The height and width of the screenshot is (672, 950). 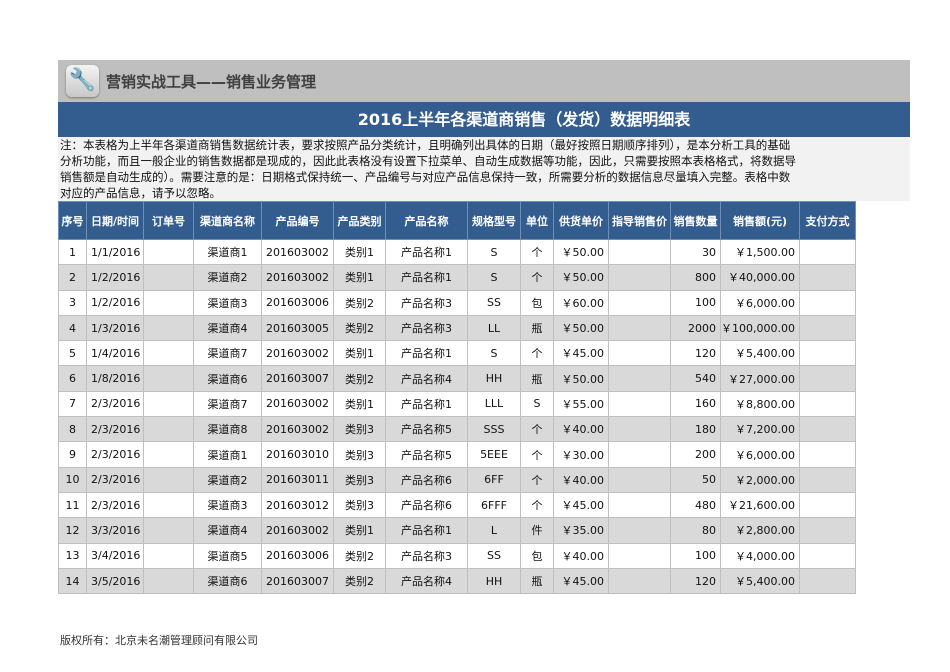 I want to click on table-cell: 渠道商1, so click(x=227, y=252).